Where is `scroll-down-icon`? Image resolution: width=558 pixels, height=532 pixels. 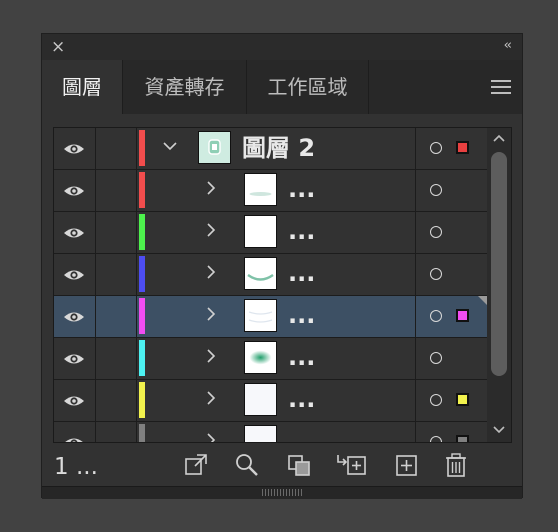 scroll-down-icon is located at coordinates (499, 431).